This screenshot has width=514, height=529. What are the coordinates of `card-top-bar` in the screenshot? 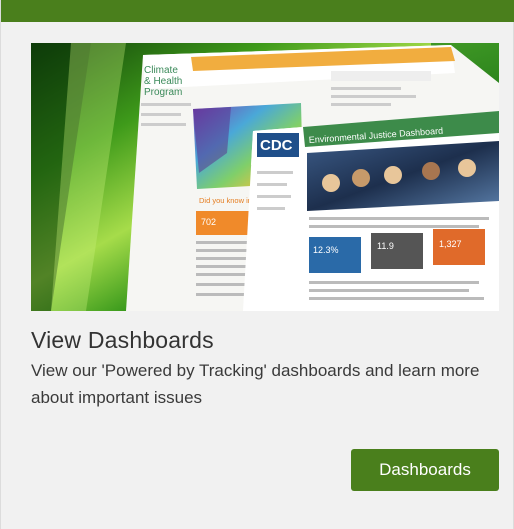 It's located at (257, 11).